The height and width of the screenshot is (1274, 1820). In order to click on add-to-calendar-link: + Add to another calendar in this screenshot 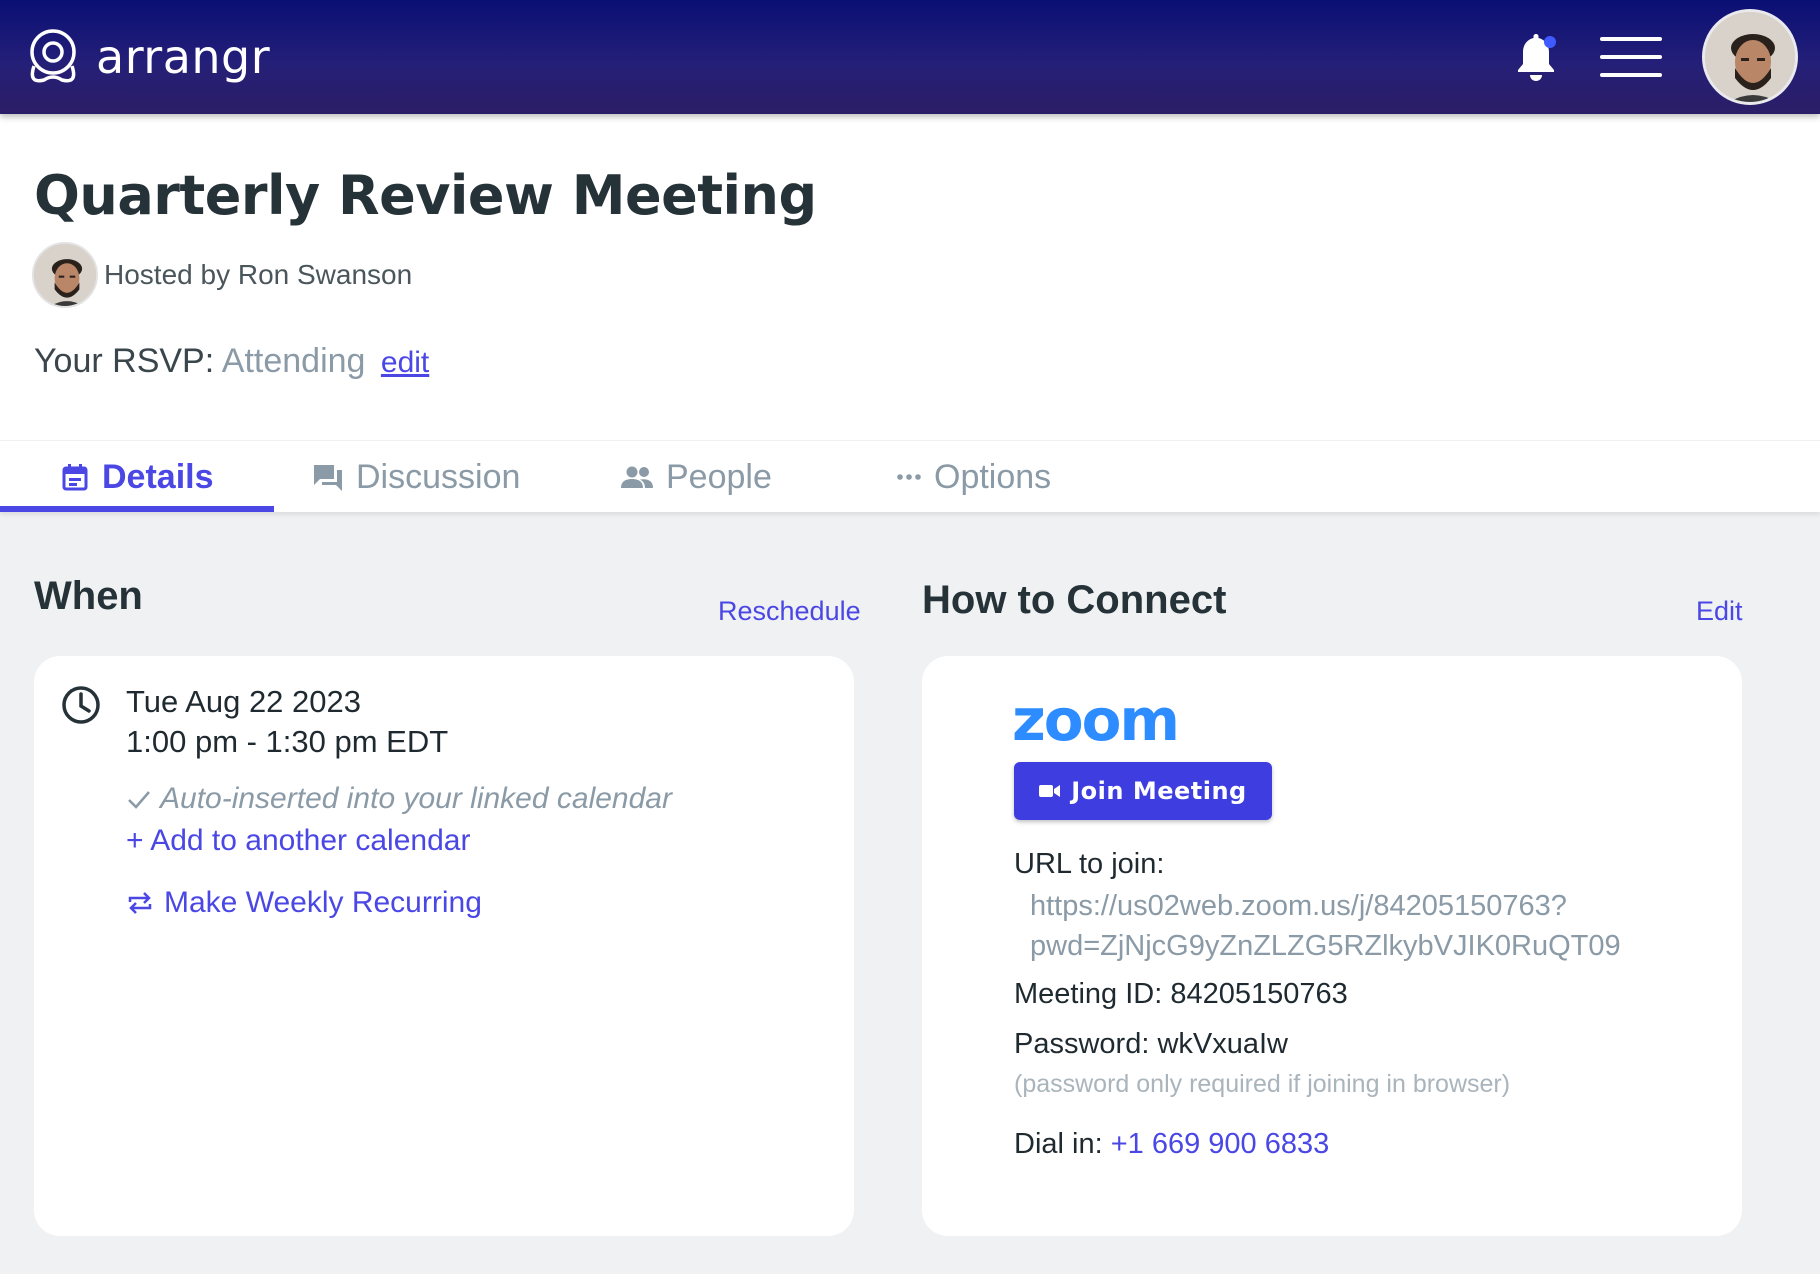, I will do `click(298, 841)`.